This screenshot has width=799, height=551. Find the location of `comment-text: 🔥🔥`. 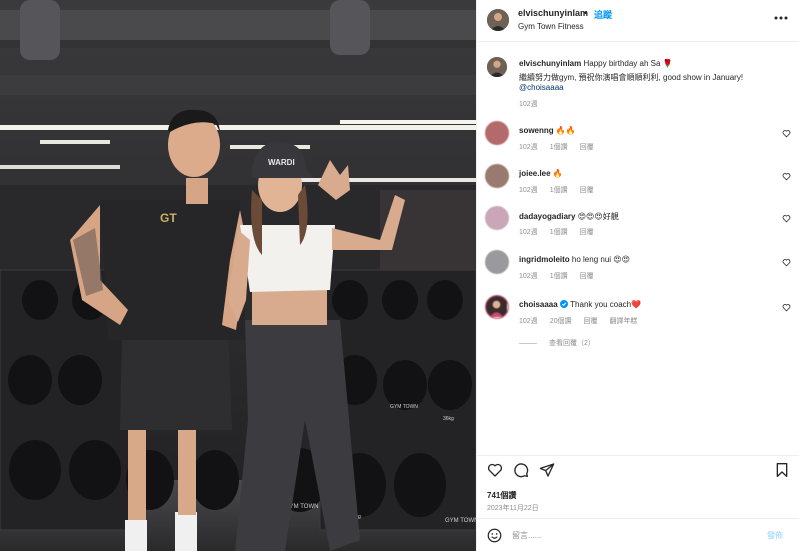

comment-text: 🔥🔥 is located at coordinates (565, 130).